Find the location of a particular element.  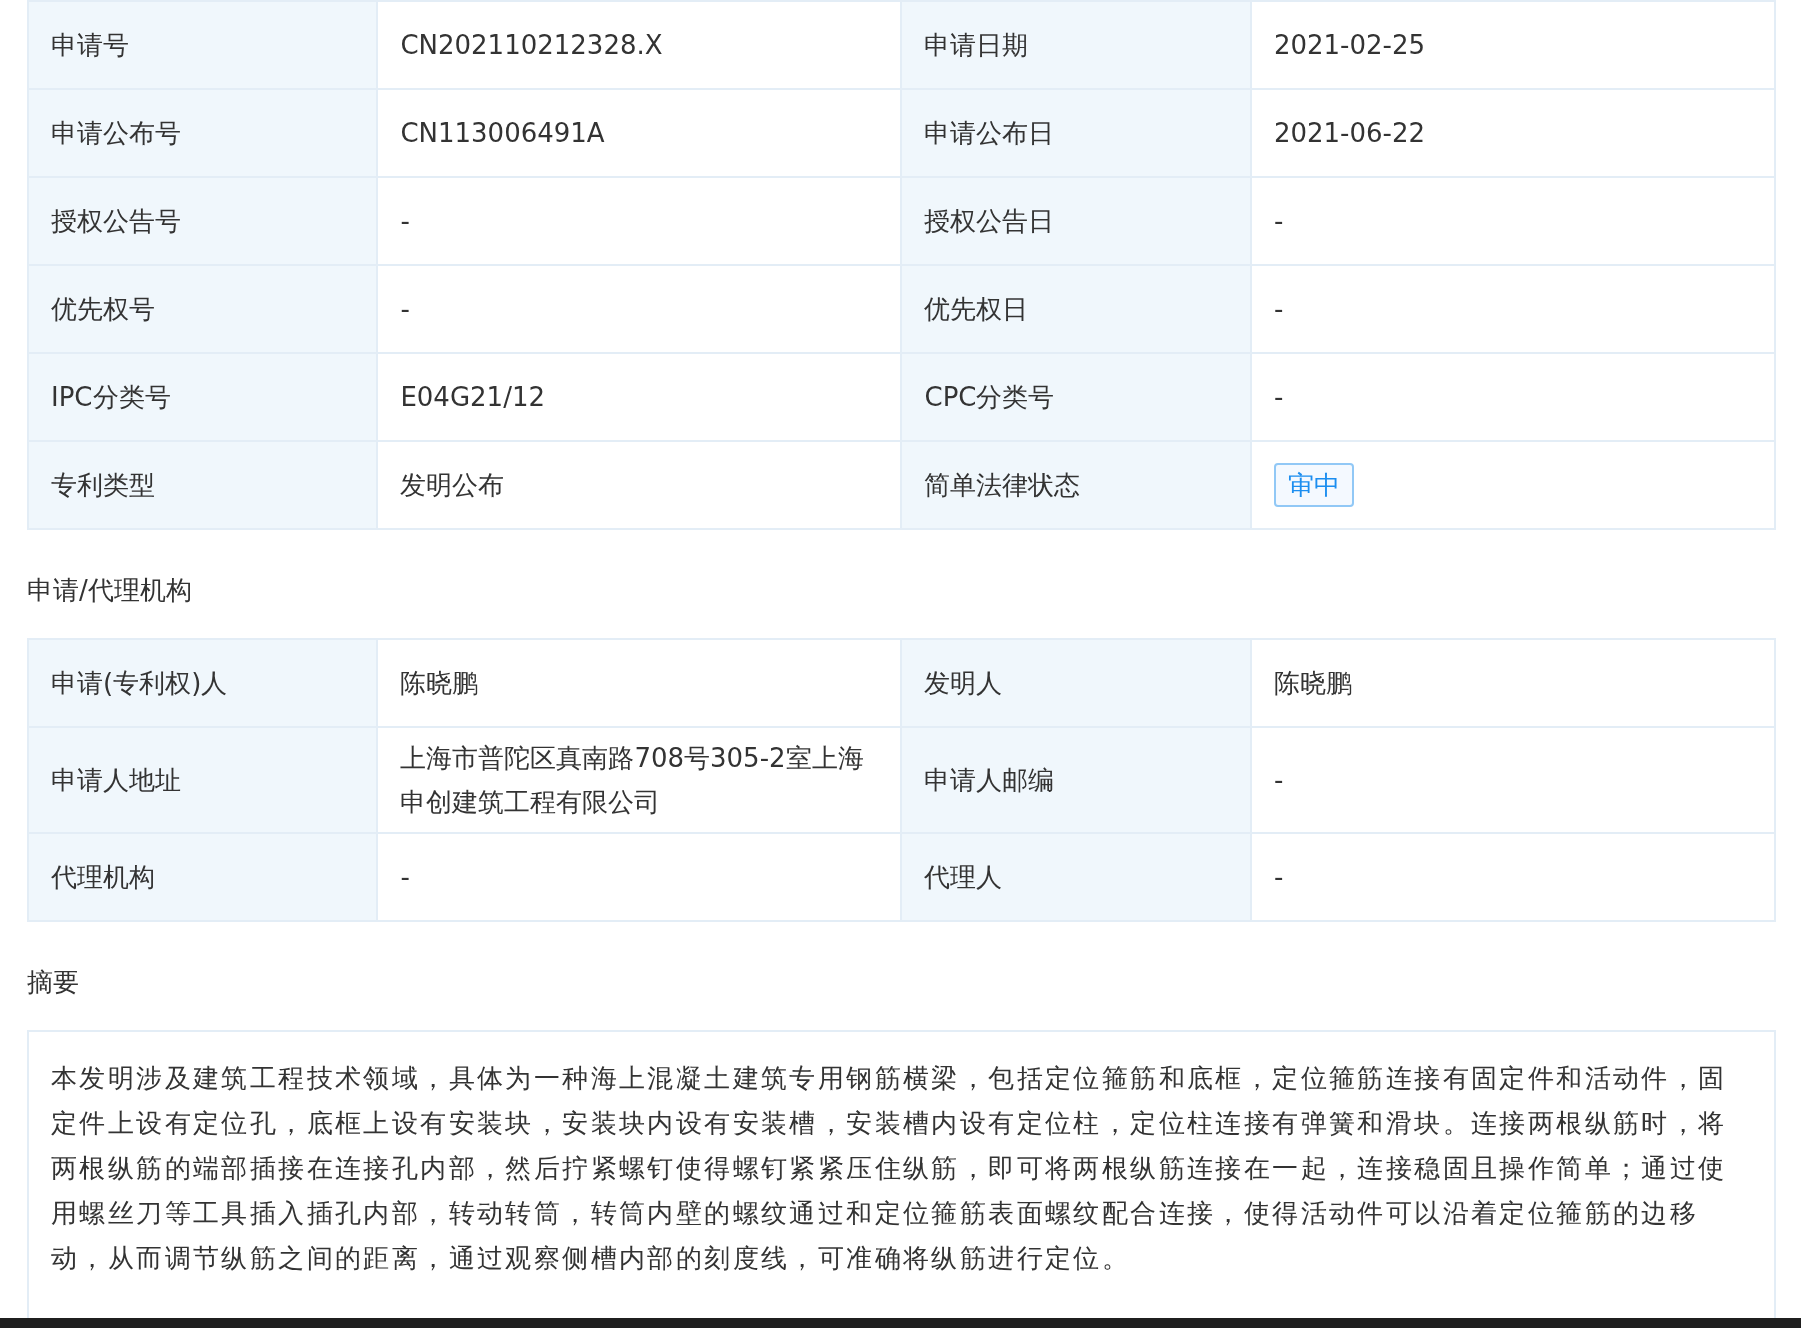

field-label: 申请人邮编 is located at coordinates (1076, 780).